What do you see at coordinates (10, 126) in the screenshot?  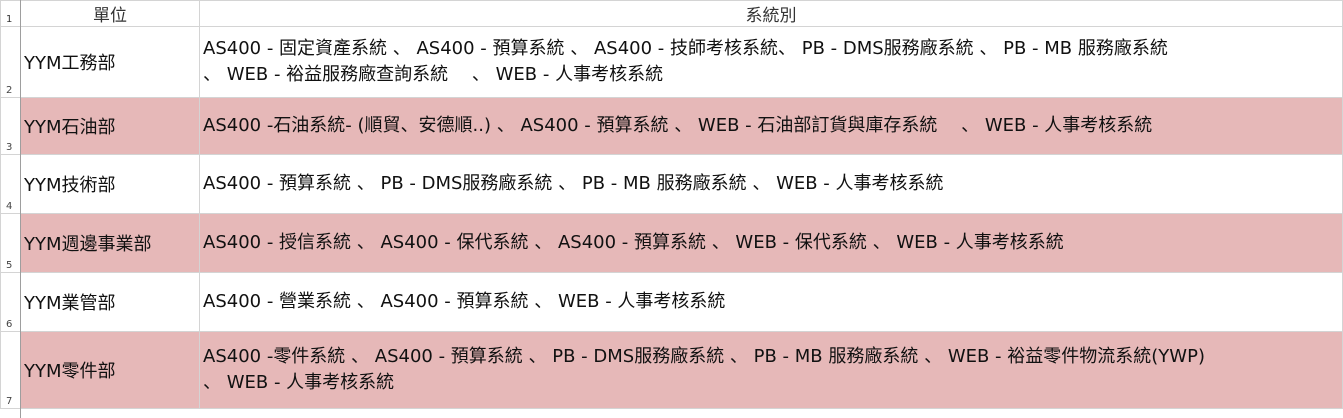 I see `row-header-3: 3` at bounding box center [10, 126].